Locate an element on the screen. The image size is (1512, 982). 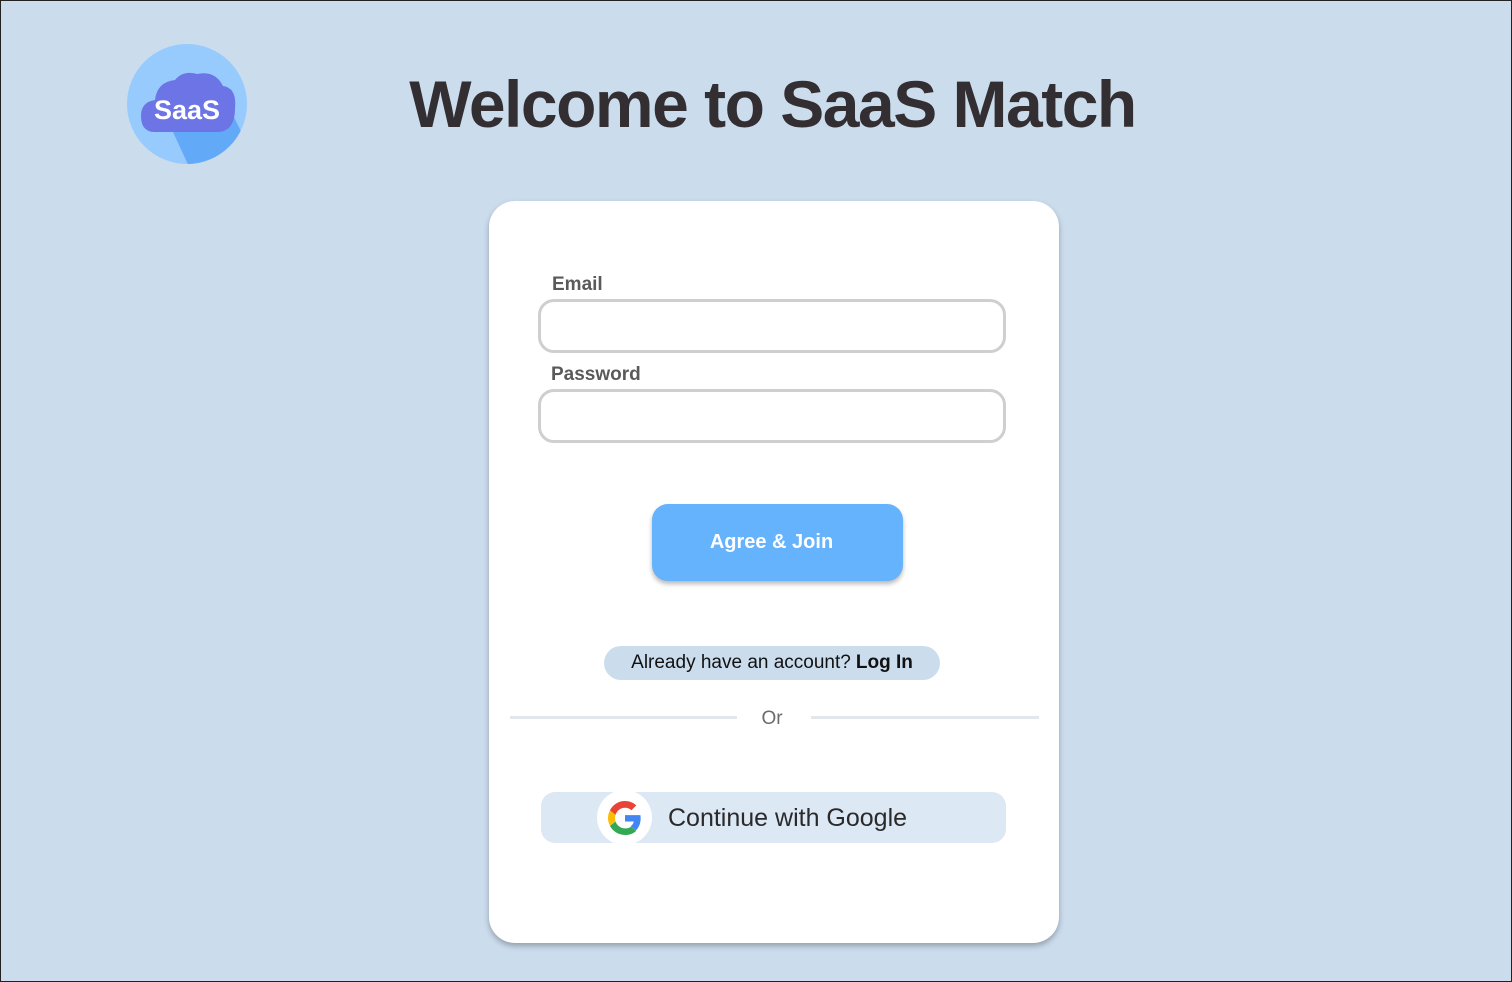
google-button-label: Continue with Google is located at coordinates (788, 818).